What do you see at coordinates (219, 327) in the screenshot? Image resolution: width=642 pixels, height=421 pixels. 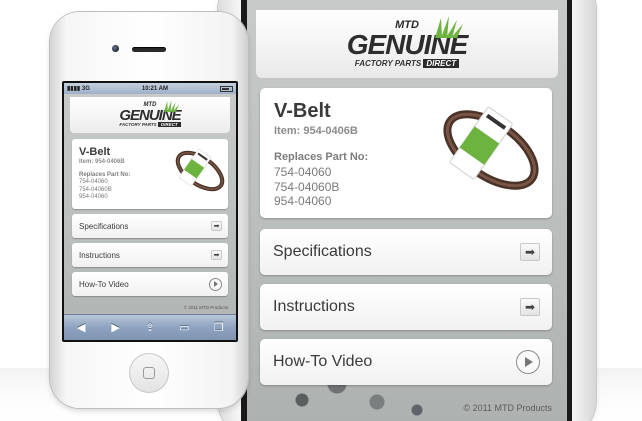 I see `pages-icon: ❐` at bounding box center [219, 327].